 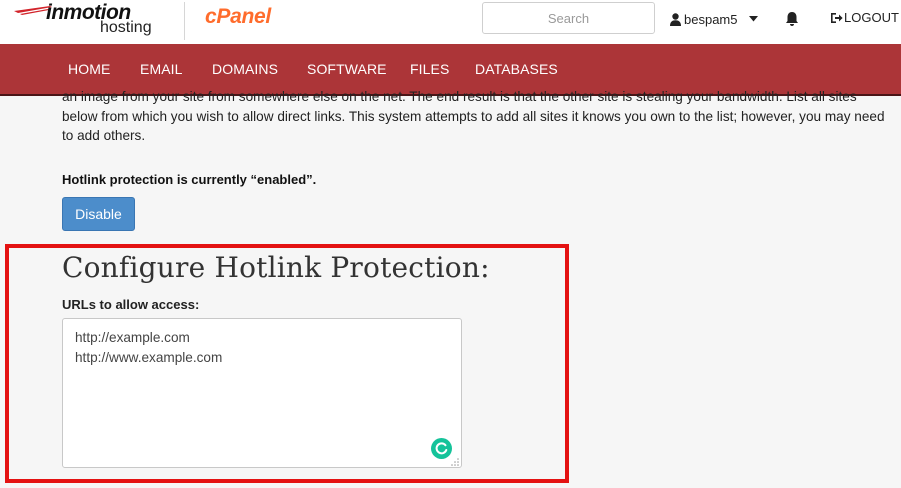 I want to click on grammarly-icon, so click(x=441, y=448).